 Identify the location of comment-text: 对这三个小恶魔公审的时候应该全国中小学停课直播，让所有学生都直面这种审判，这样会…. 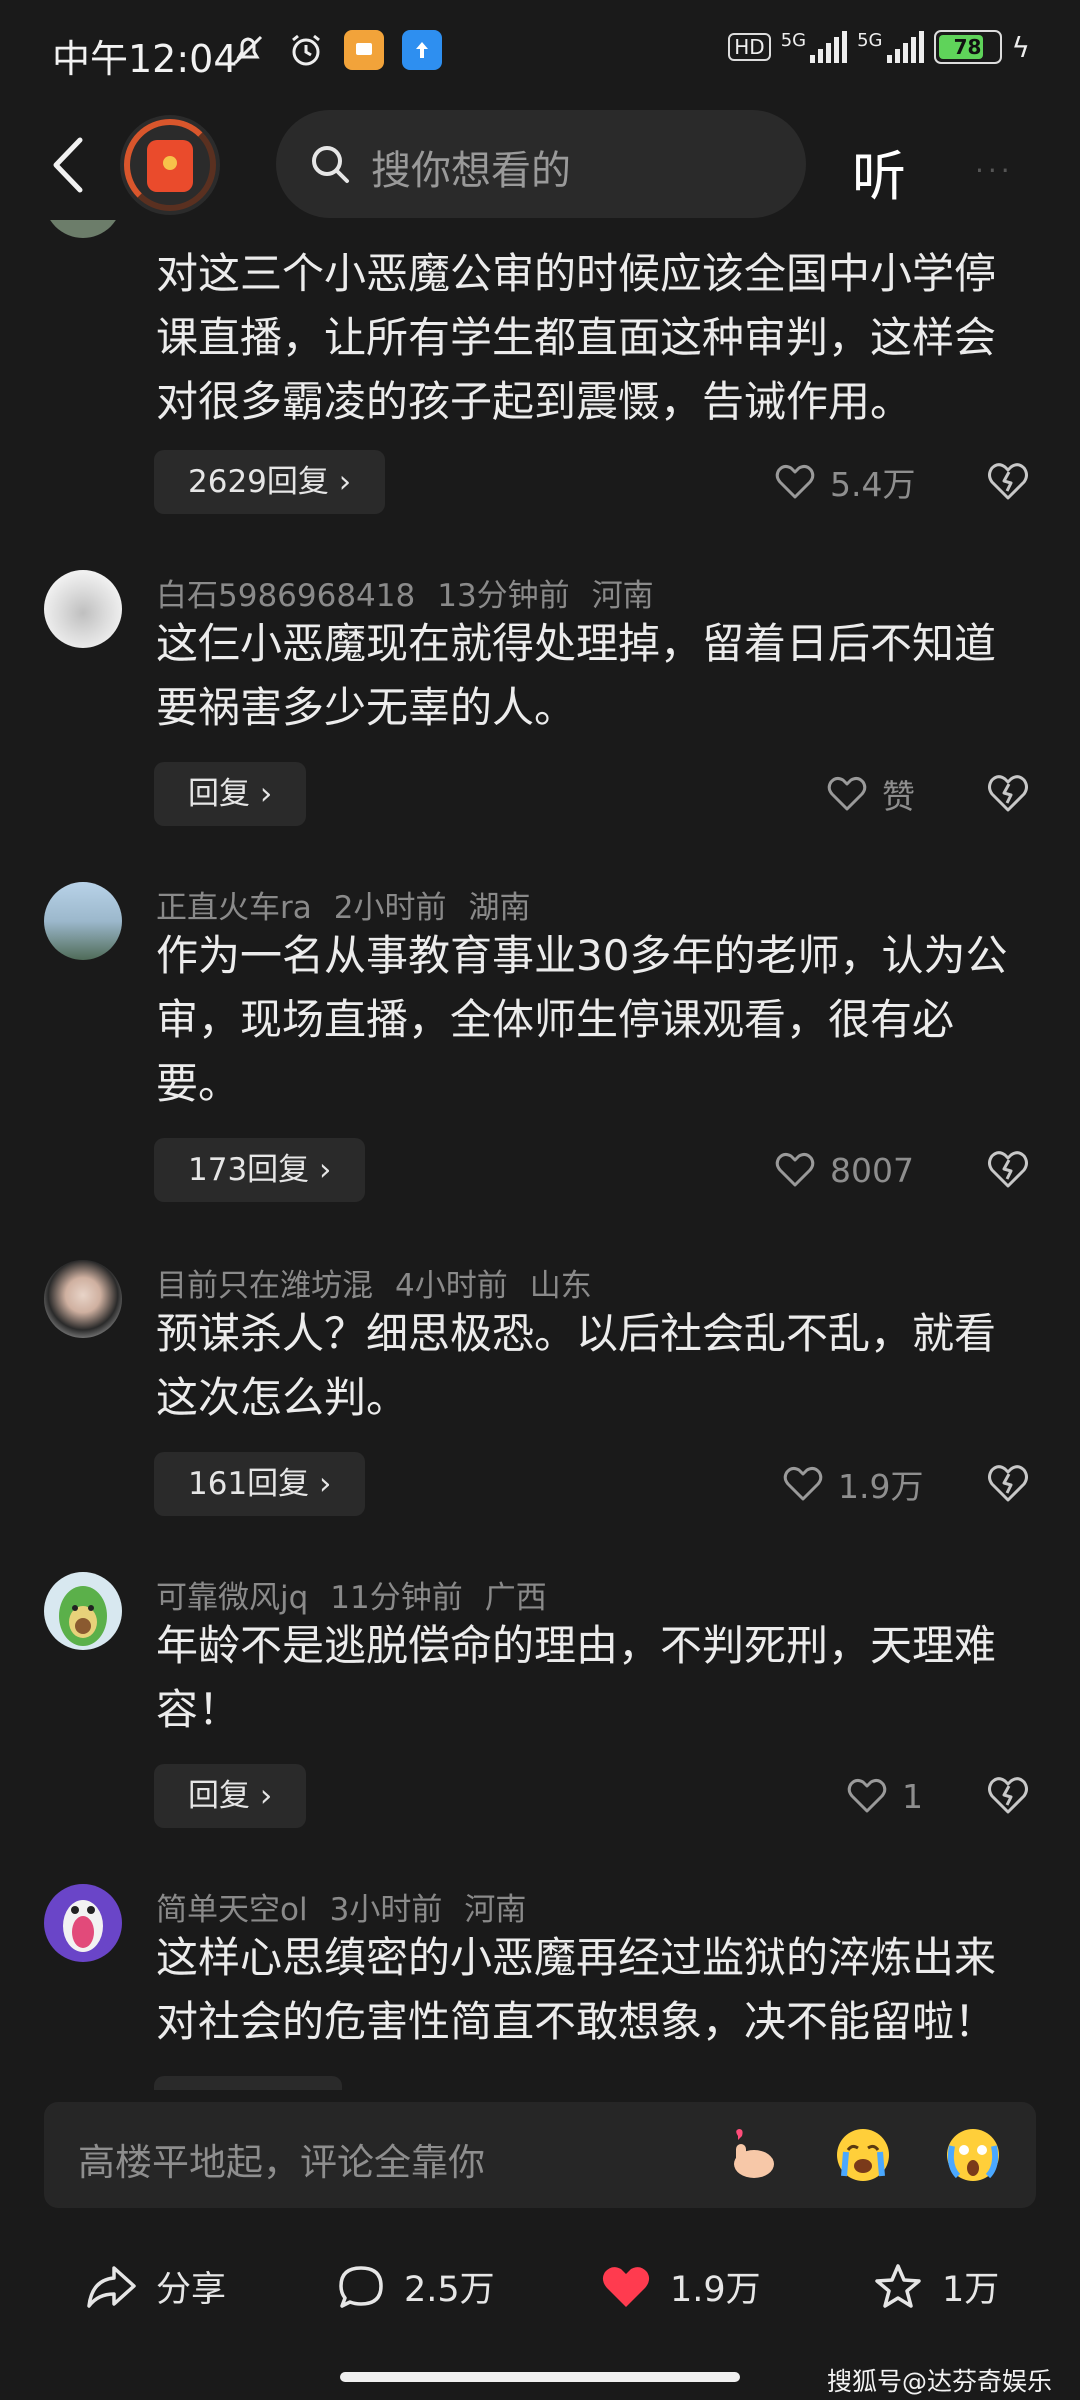
(576, 337).